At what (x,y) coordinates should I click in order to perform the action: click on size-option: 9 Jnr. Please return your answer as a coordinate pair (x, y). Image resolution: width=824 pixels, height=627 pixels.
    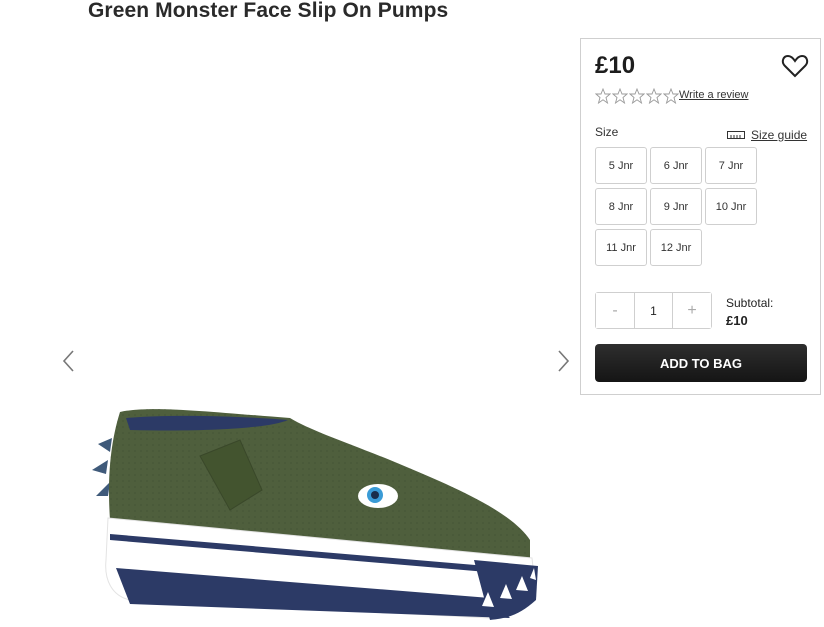
    Looking at the image, I should click on (676, 206).